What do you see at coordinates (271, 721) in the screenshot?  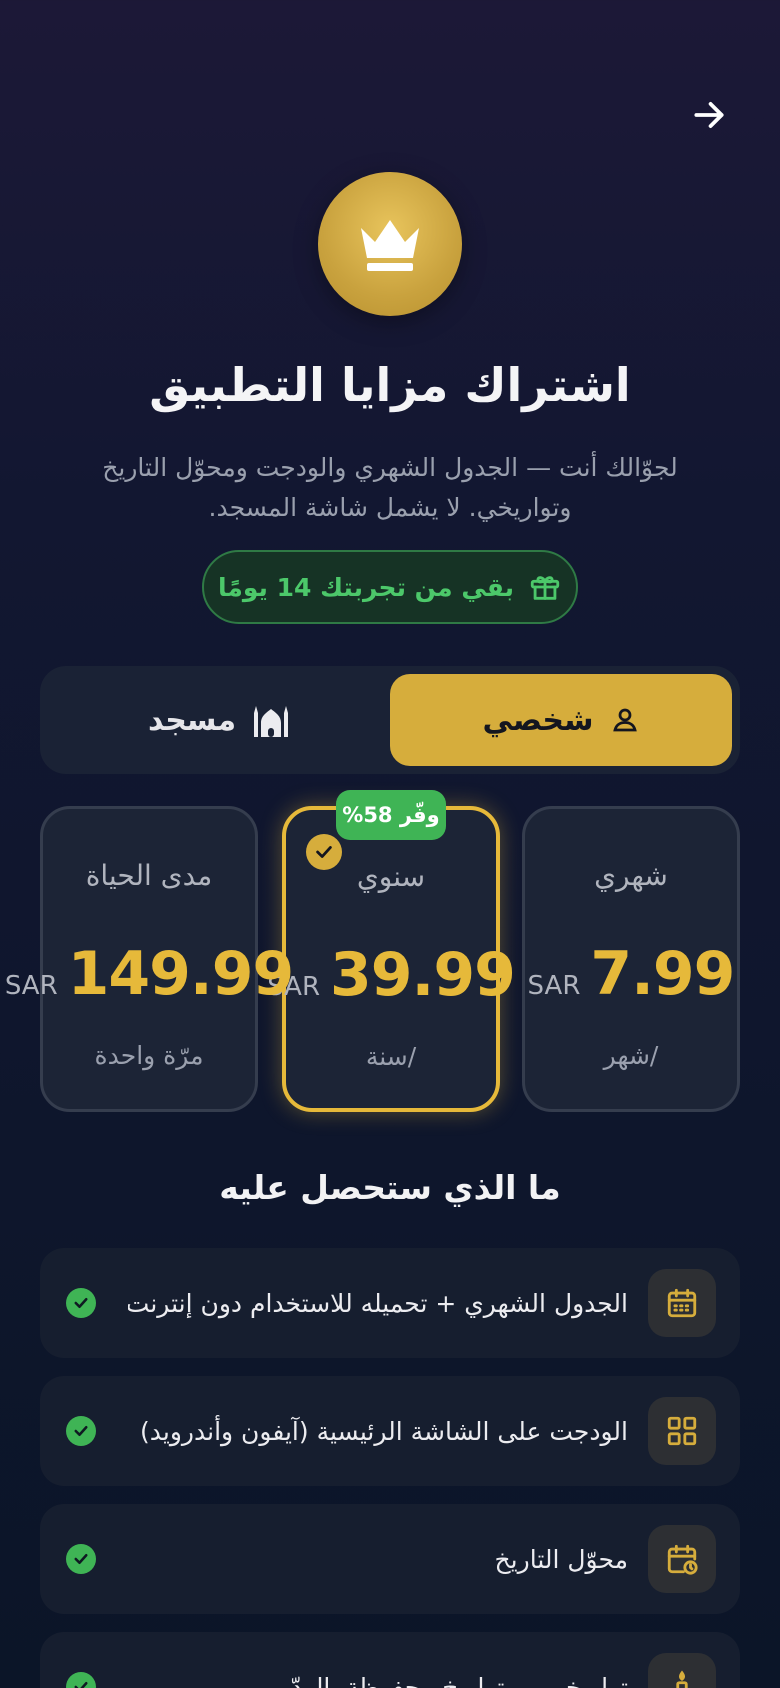 I see `mosque-icon` at bounding box center [271, 721].